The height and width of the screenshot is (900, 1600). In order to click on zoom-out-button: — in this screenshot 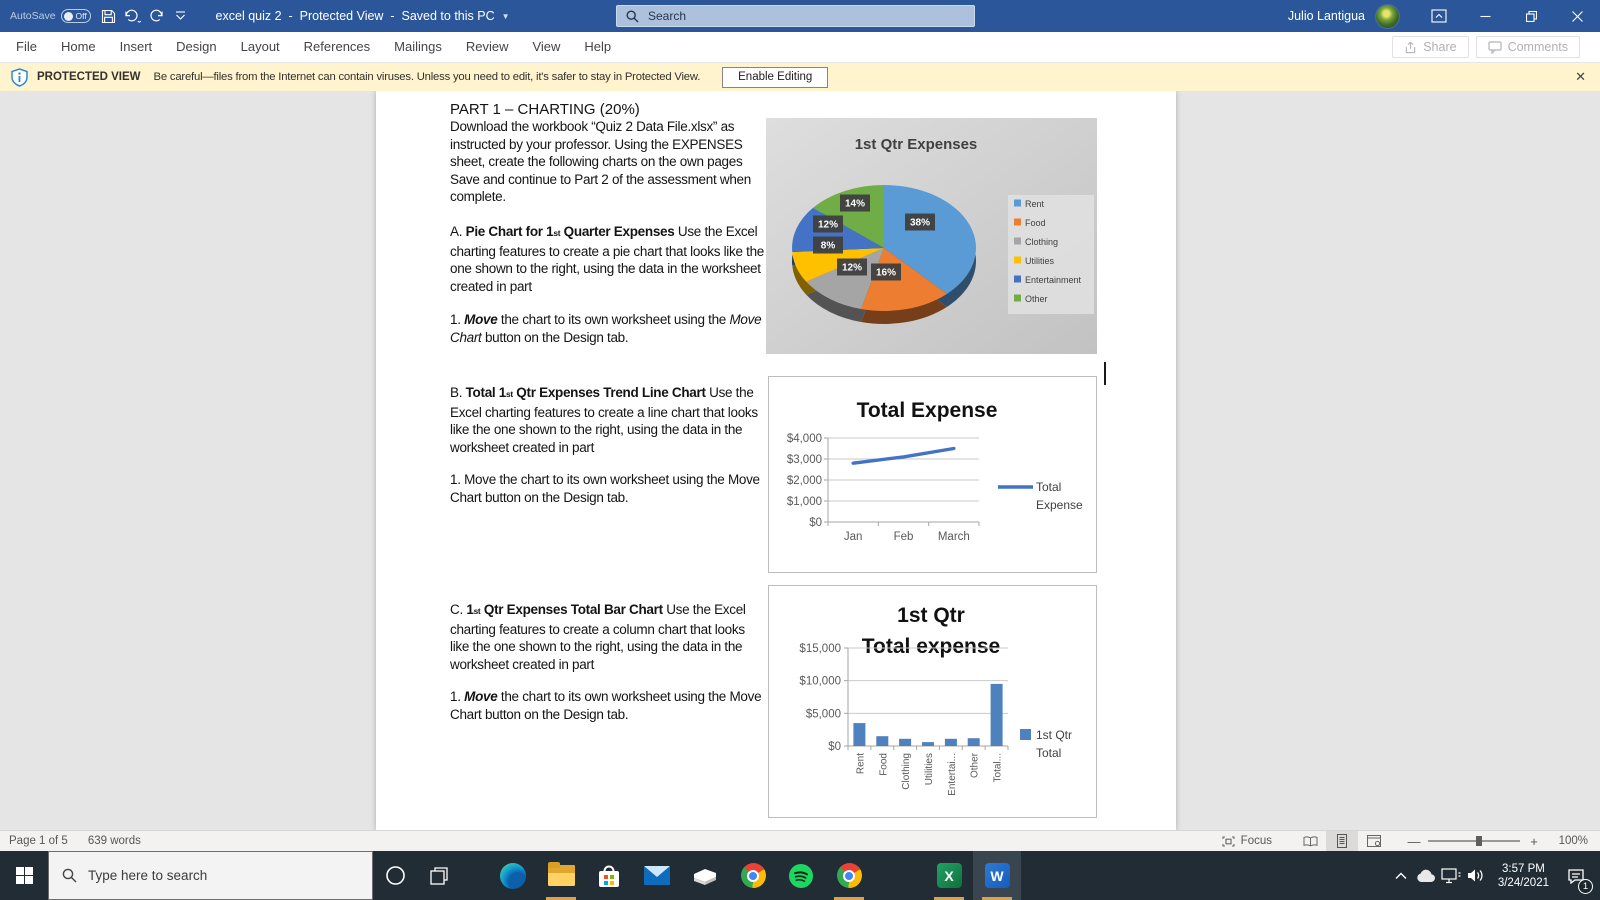, I will do `click(1414, 841)`.